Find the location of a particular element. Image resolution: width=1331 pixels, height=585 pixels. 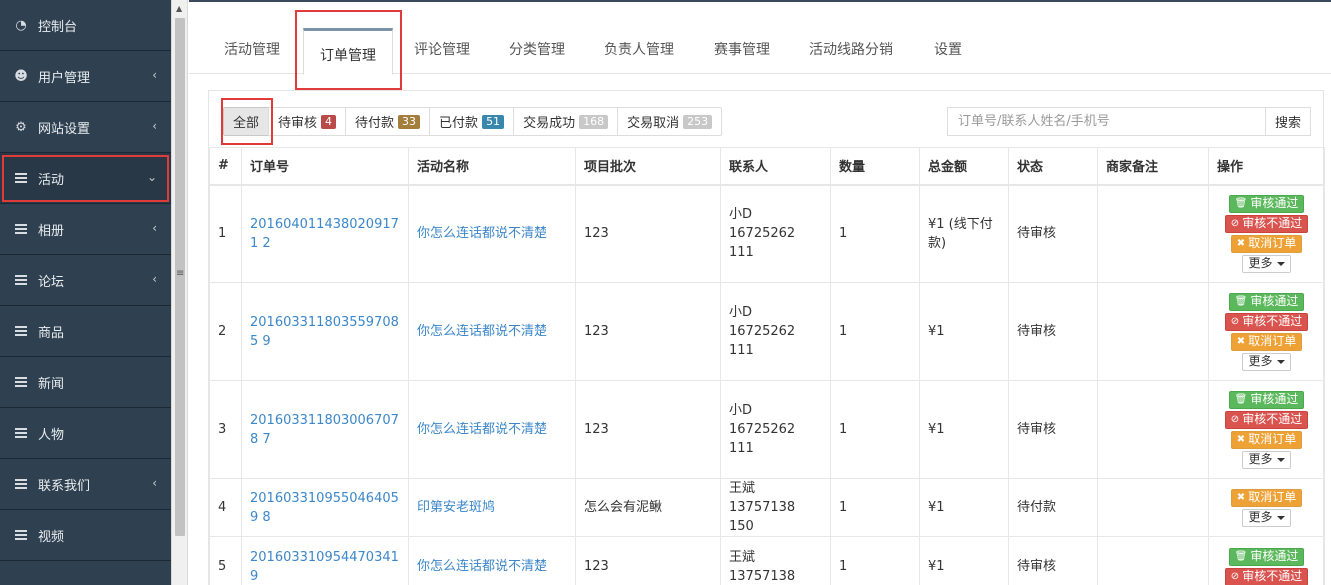

column-header: 数量 is located at coordinates (875, 166).